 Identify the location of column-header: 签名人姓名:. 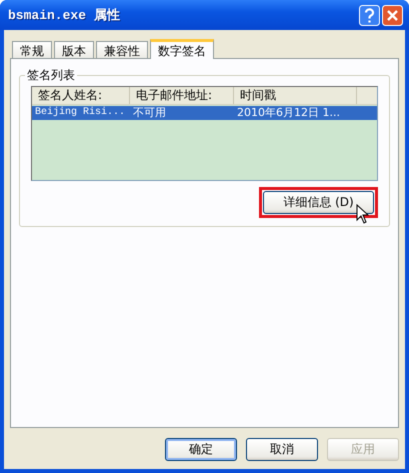
(81, 95).